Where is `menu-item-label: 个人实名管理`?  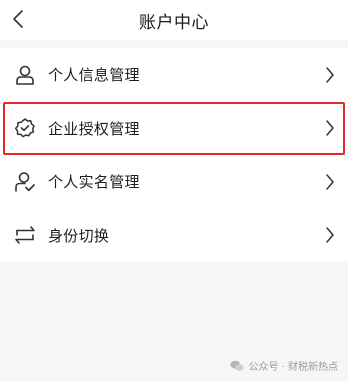
menu-item-label: 个人实名管理 is located at coordinates (94, 182).